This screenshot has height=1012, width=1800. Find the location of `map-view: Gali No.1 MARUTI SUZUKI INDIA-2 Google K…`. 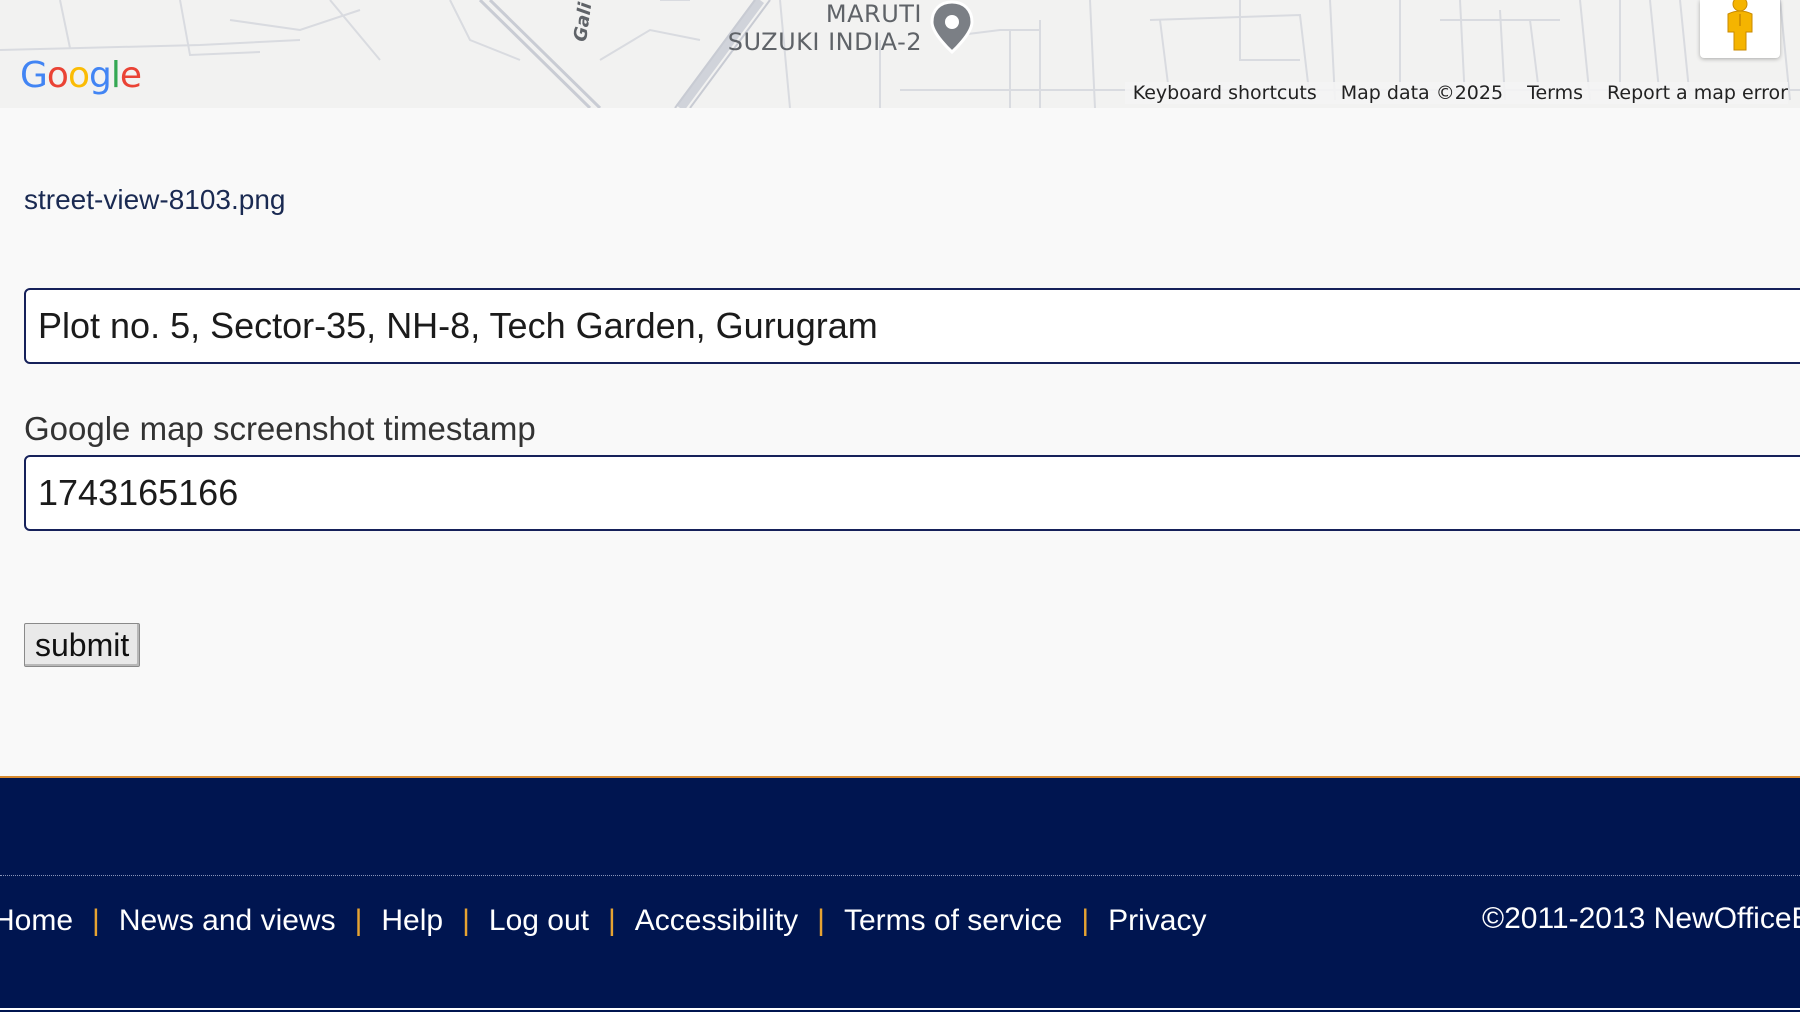

map-view: Gali No.1 MARUTI SUZUKI INDIA-2 Google K… is located at coordinates (900, 54).